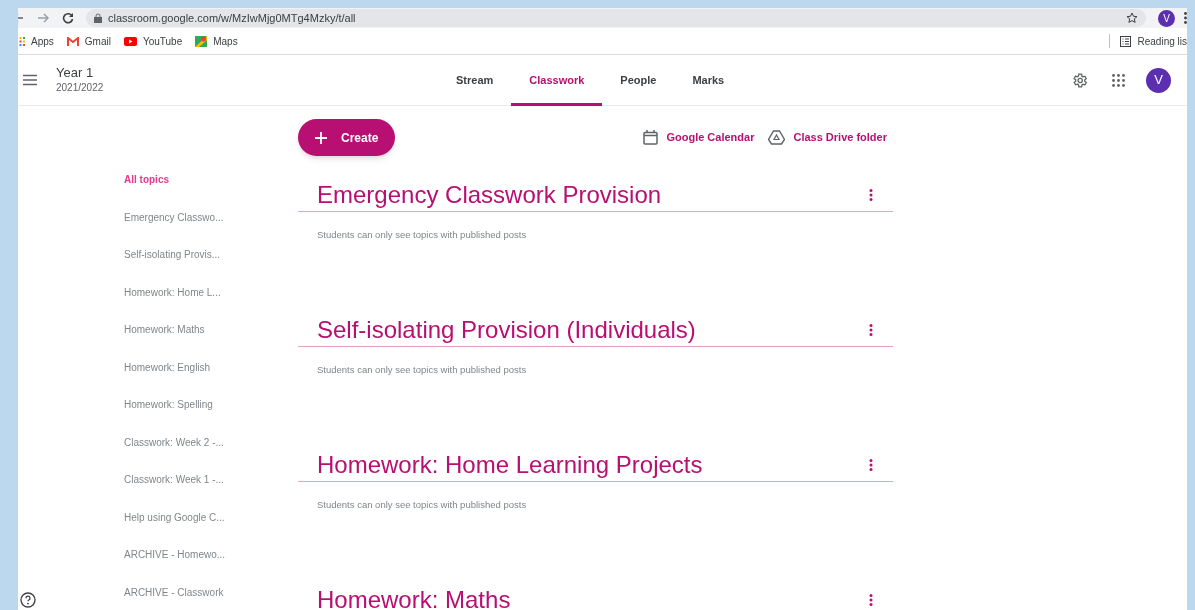 The width and height of the screenshot is (1195, 610). Describe the element at coordinates (130, 41) in the screenshot. I see `play-icon` at that location.